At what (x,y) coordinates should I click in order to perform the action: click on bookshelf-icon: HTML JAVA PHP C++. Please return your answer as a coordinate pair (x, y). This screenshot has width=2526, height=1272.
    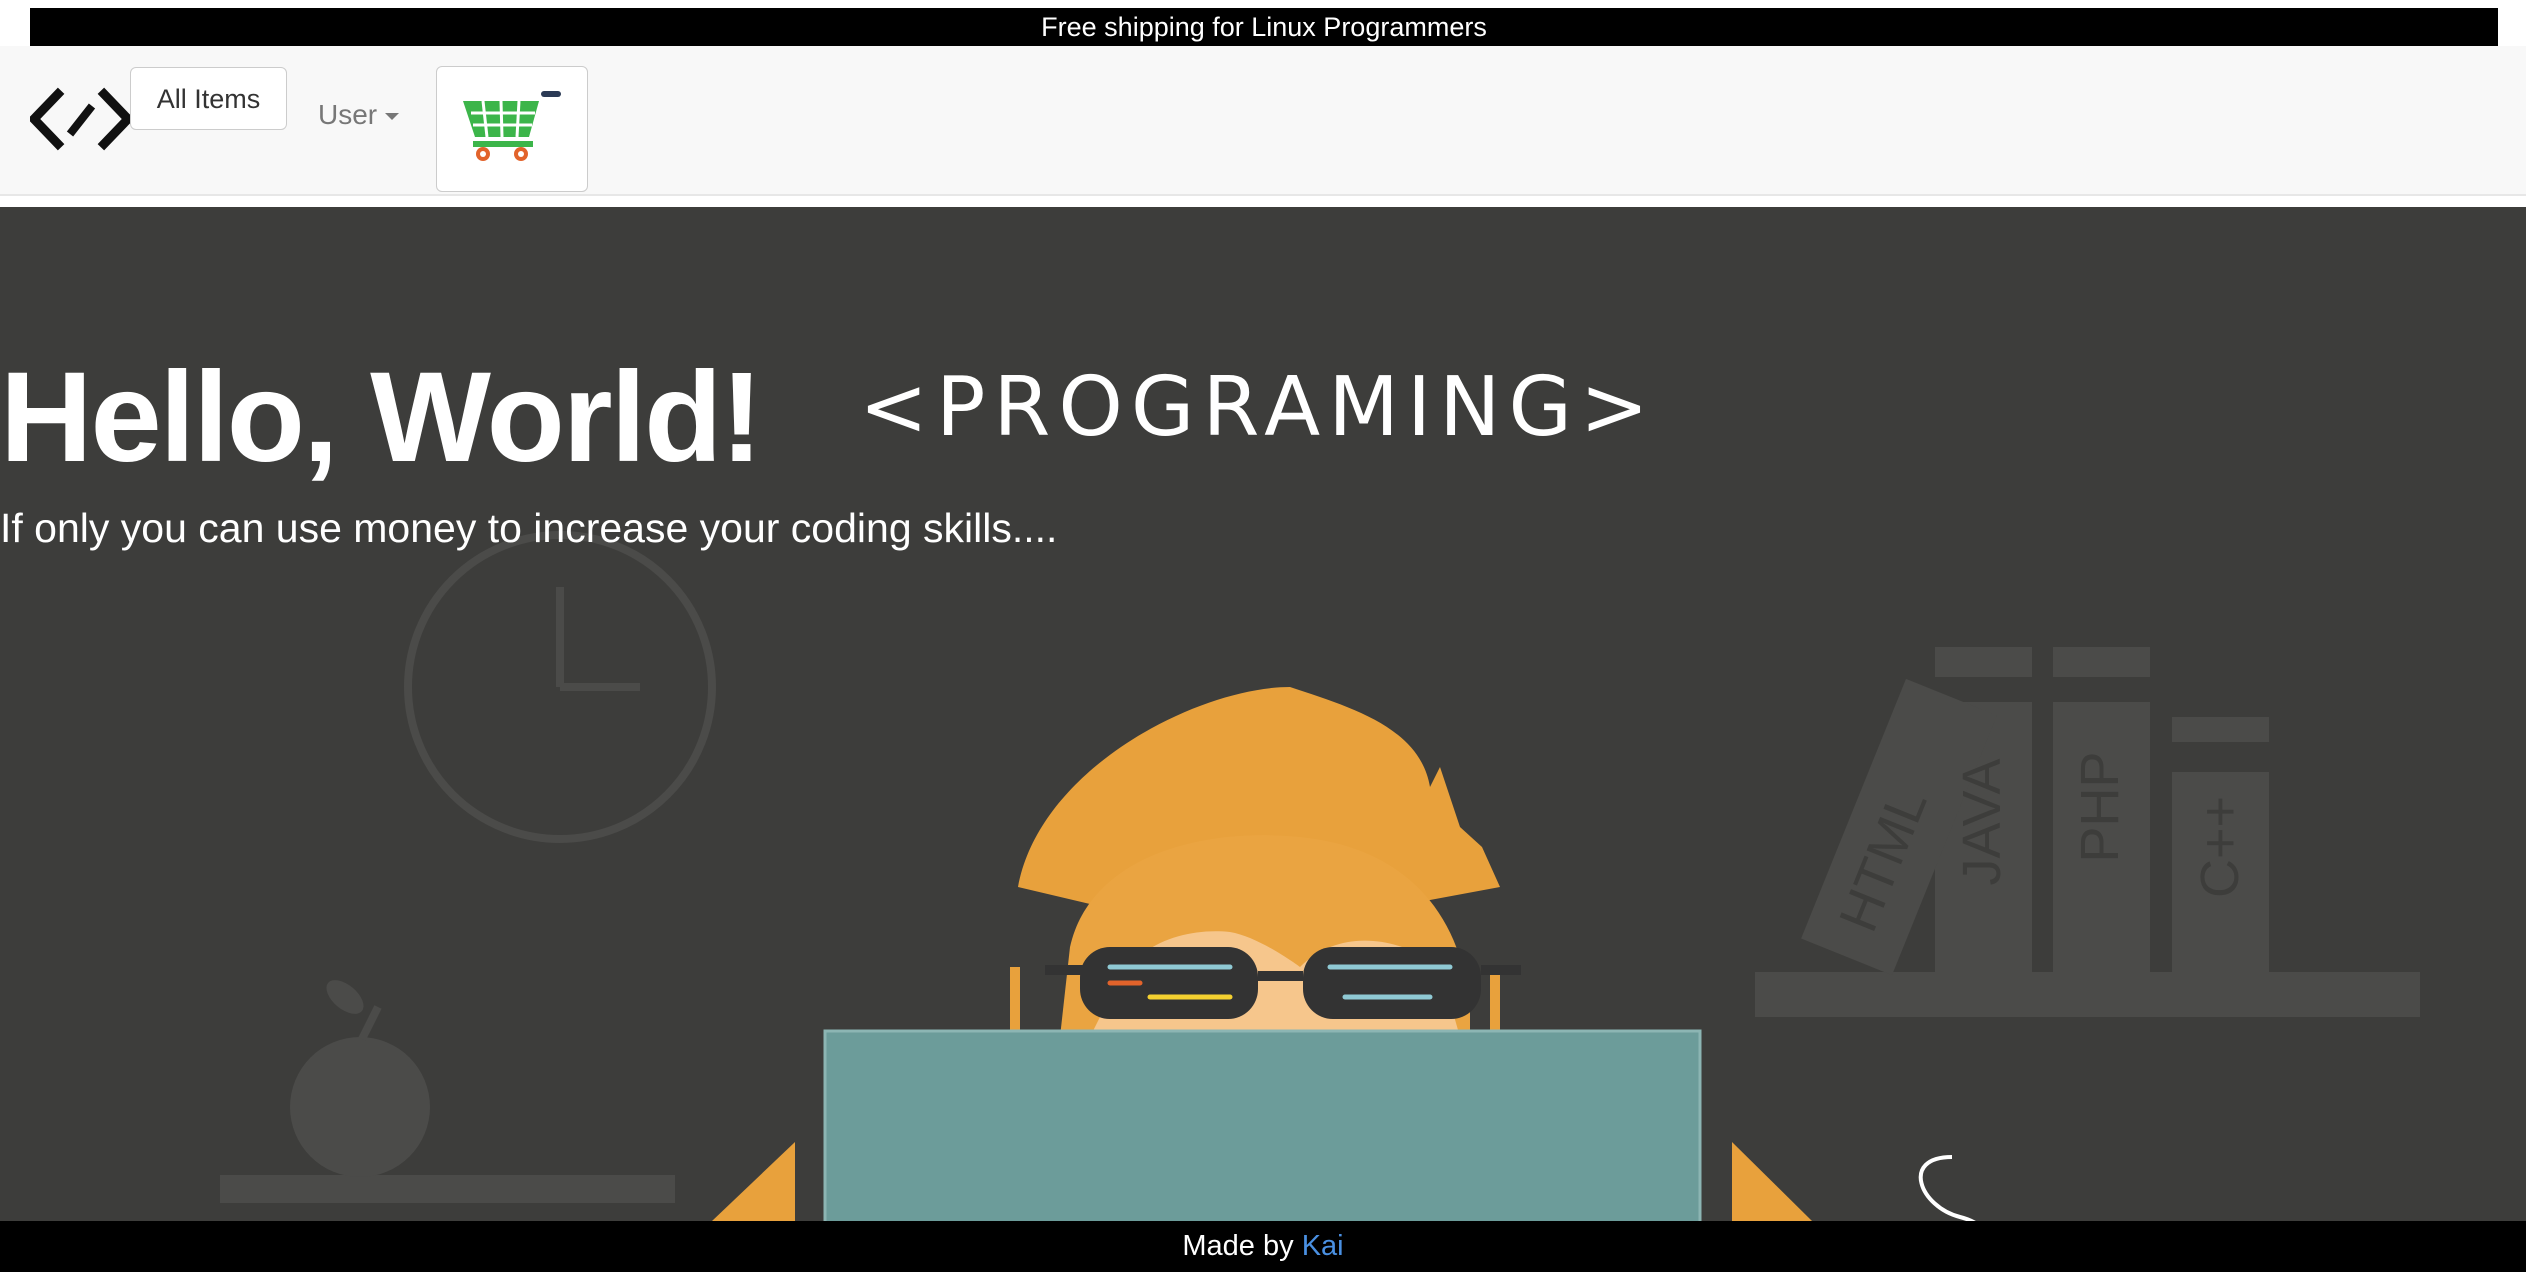
    Looking at the image, I should click on (2087, 832).